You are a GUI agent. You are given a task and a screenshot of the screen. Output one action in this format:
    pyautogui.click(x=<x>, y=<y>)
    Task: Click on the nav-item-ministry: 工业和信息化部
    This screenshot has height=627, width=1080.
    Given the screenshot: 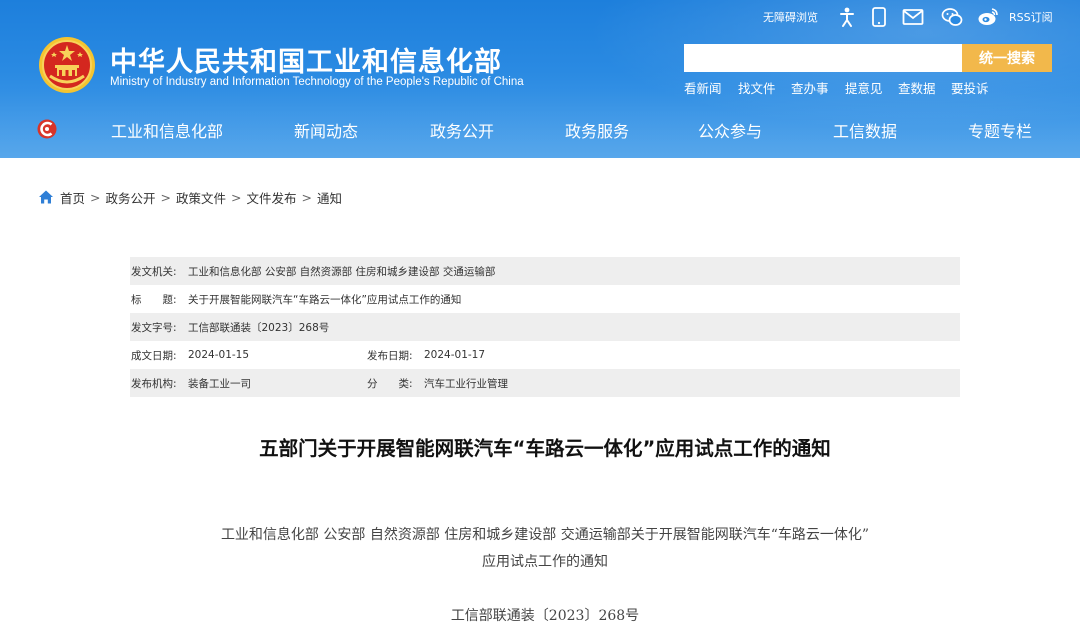 What is the action you would take?
    pyautogui.click(x=167, y=130)
    